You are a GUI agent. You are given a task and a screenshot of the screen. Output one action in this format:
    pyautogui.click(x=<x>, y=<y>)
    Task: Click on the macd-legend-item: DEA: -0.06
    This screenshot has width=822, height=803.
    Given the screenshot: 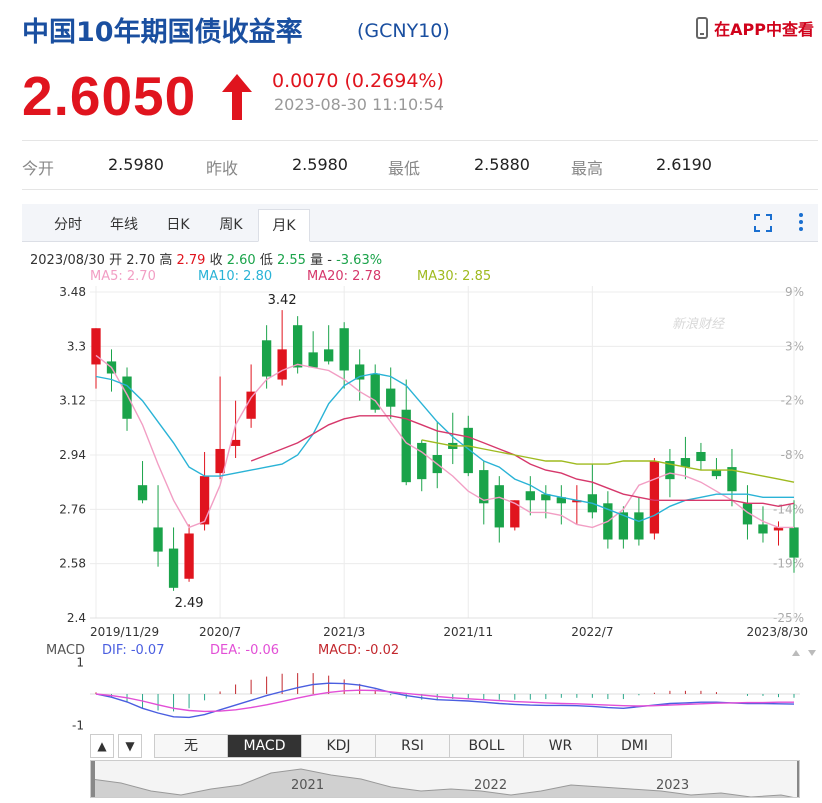 What is the action you would take?
    pyautogui.click(x=244, y=650)
    